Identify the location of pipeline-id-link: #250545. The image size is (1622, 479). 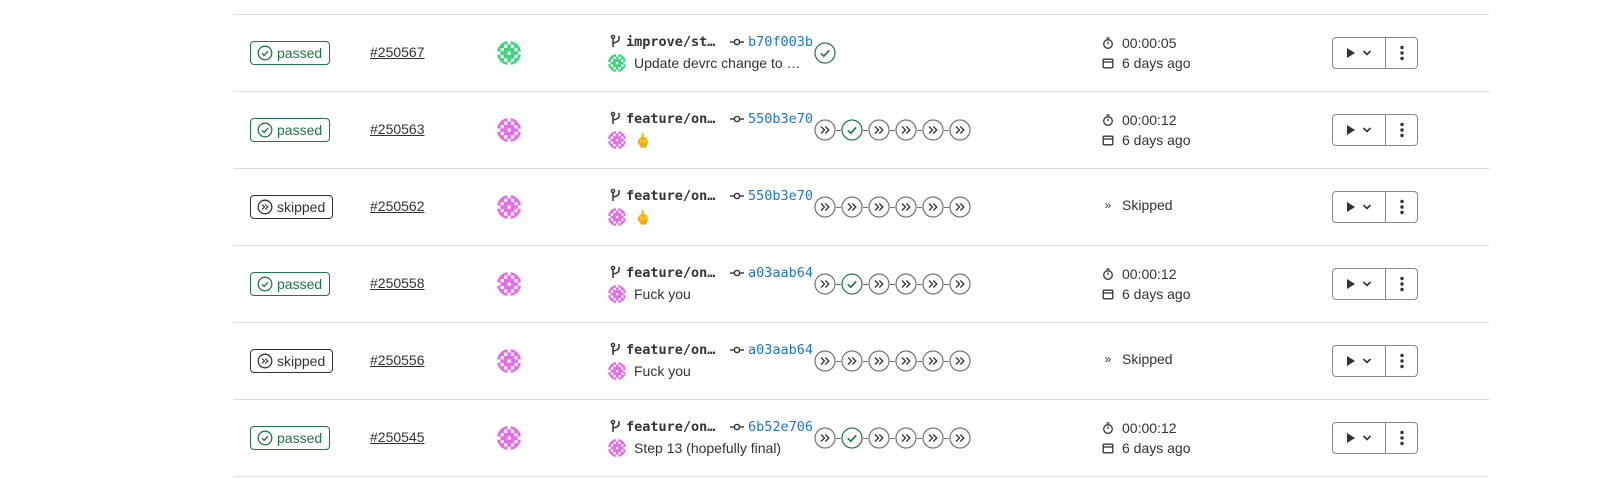
(397, 437).